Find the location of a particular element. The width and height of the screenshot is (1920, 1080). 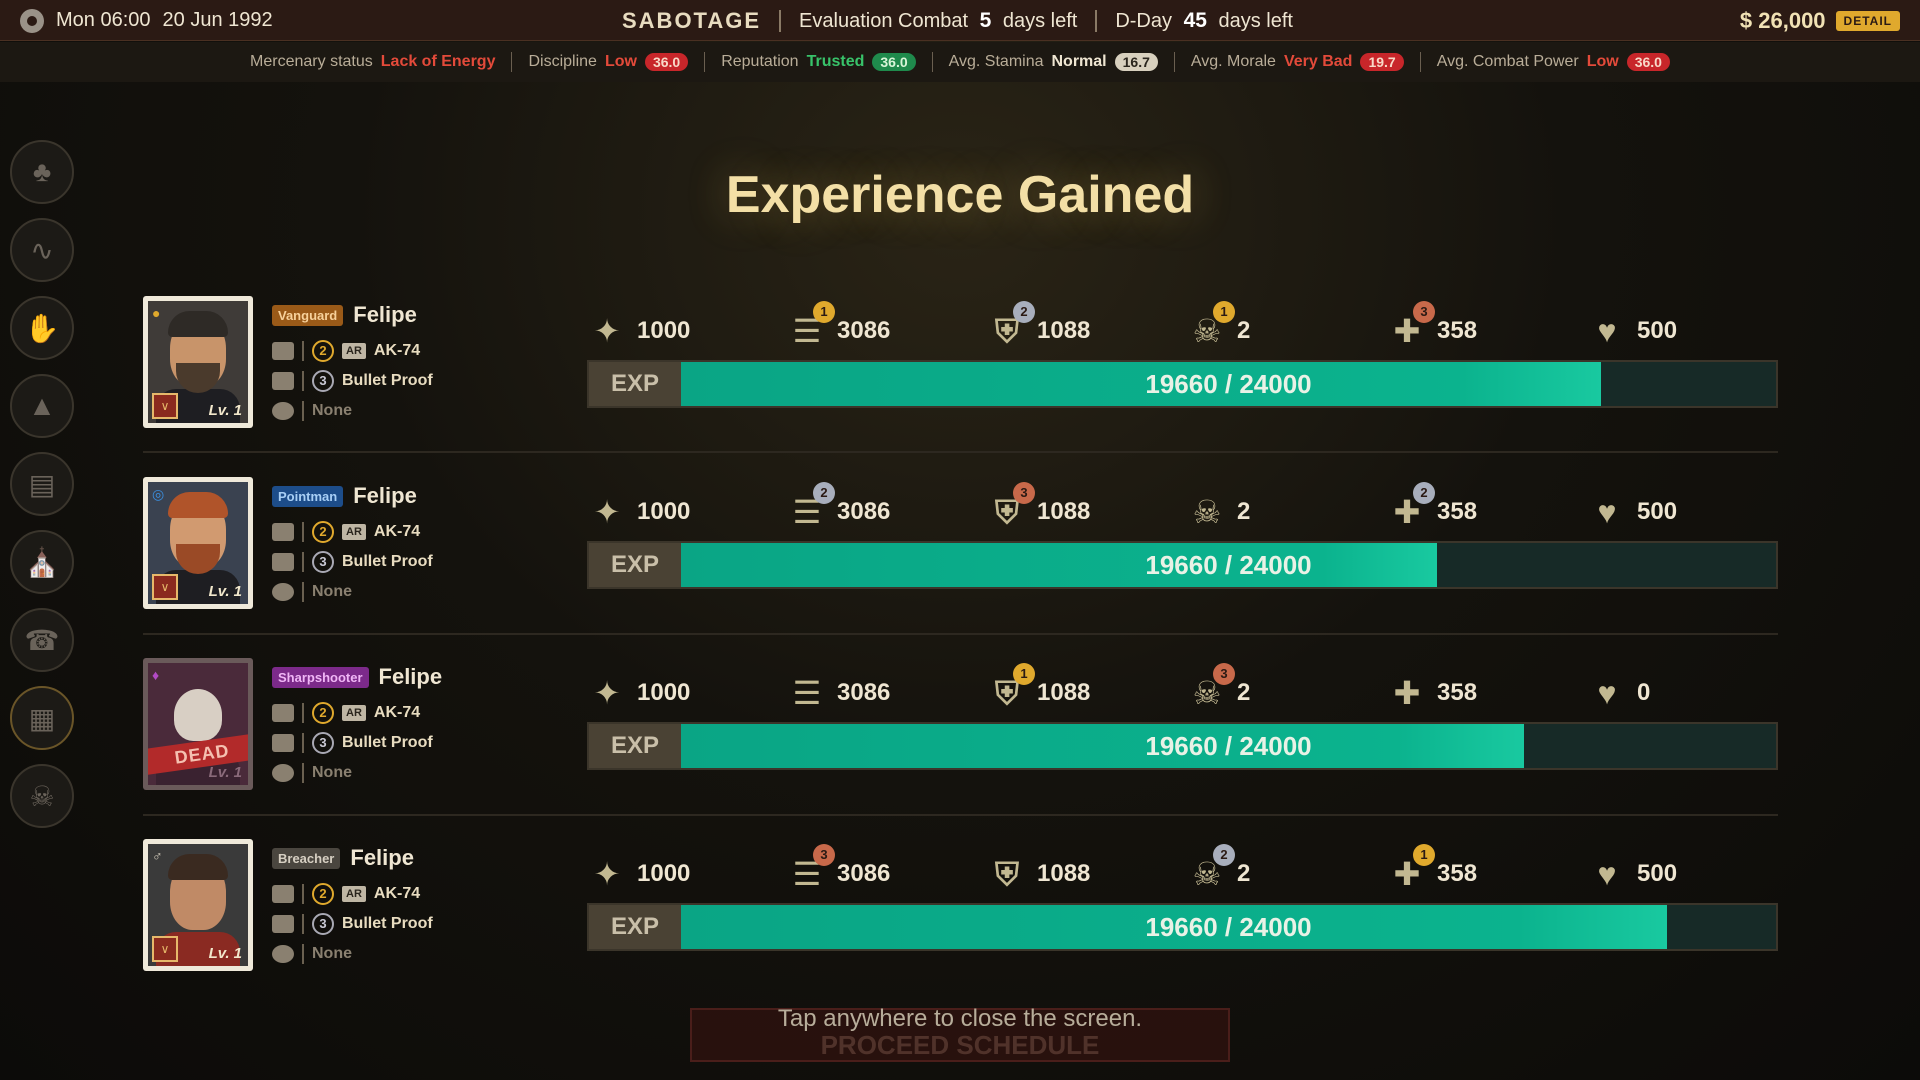

grenade-icon is located at coordinates (283, 592).